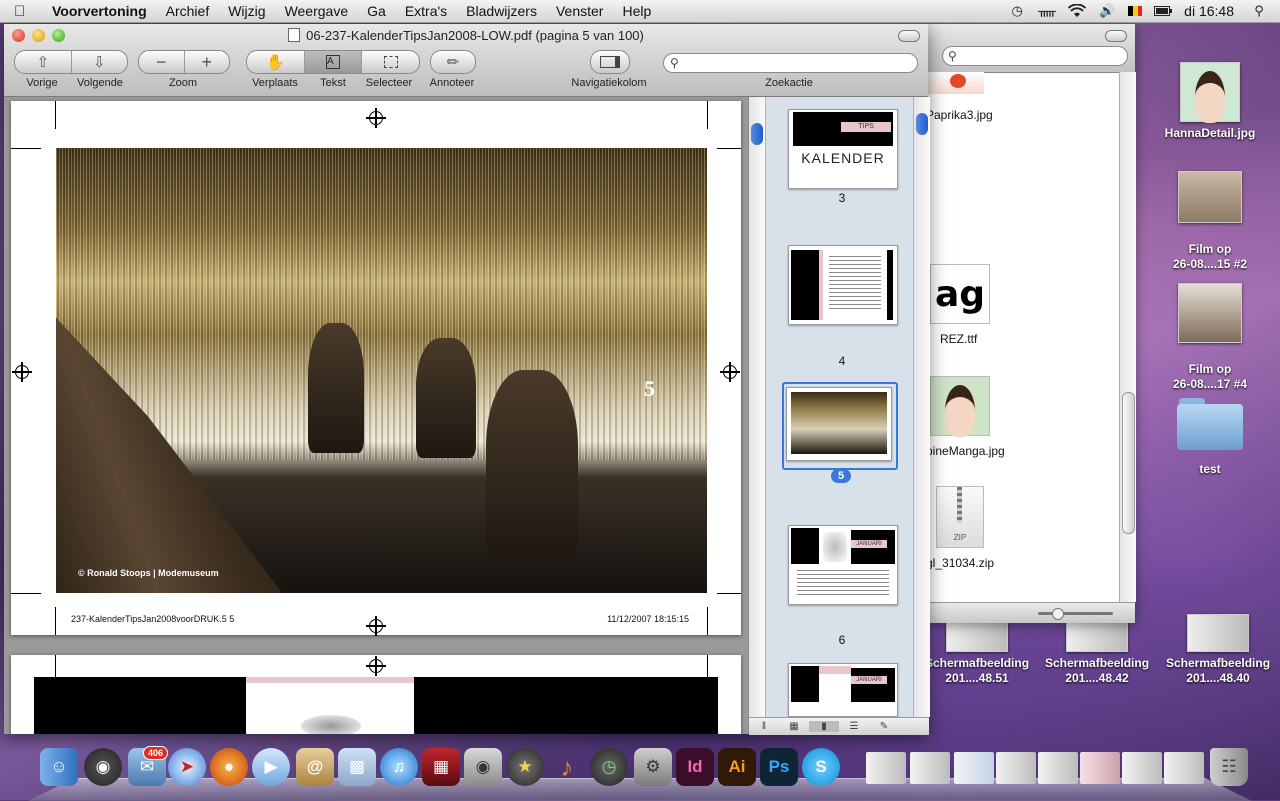  Describe the element at coordinates (960, 563) in the screenshot. I see `file-label: gl_31034.zip` at that location.